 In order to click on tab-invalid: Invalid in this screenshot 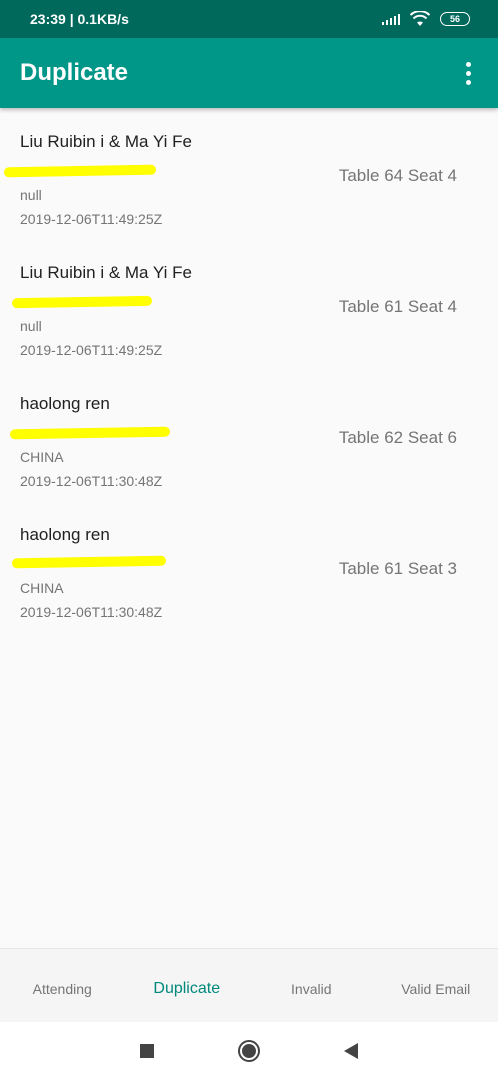, I will do `click(311, 986)`.